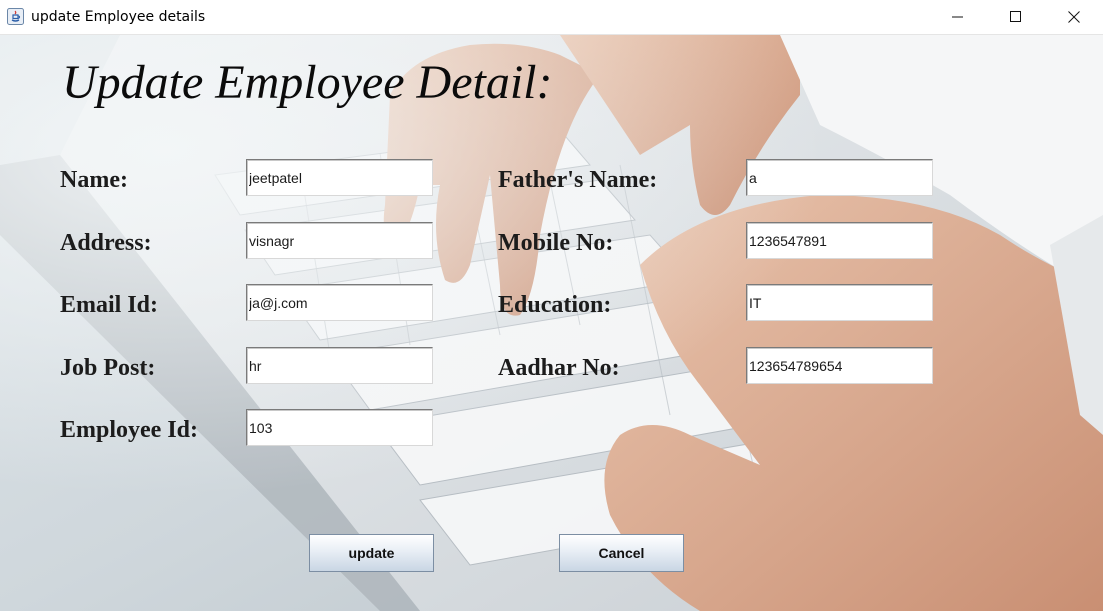 The image size is (1103, 611). Describe the element at coordinates (578, 180) in the screenshot. I see `father-name-label: Father's Name:` at that location.